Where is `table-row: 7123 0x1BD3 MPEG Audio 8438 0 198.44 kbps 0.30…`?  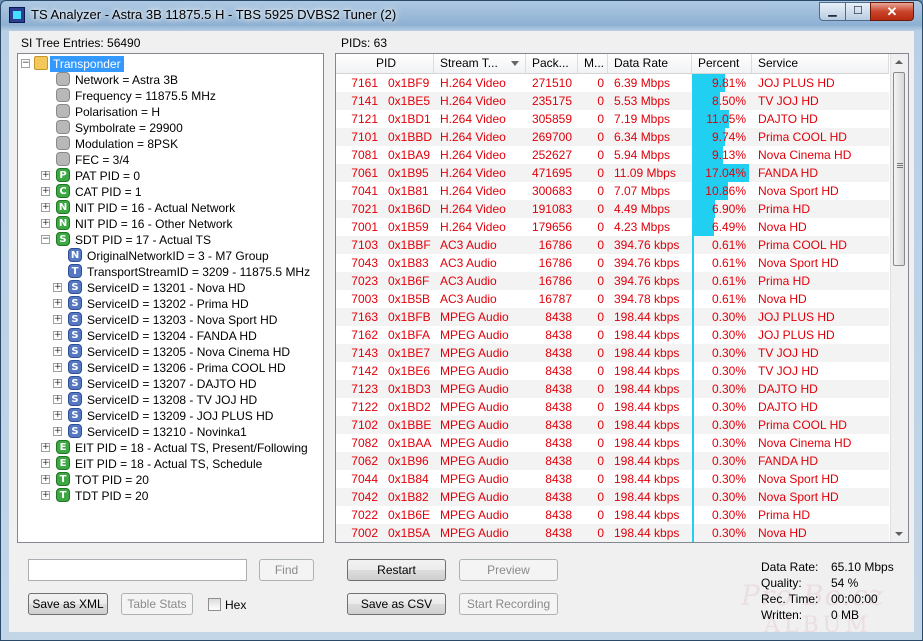
table-row: 7123 0x1BD3 MPEG Audio 8438 0 198.44 kbps 0.30… is located at coordinates (612, 389).